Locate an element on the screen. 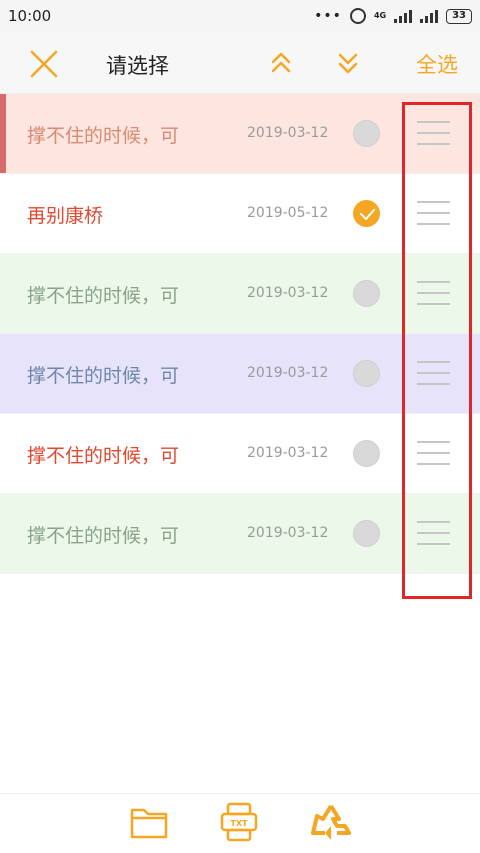 The image size is (480, 853). selected-indicator-bar is located at coordinates (3, 133).